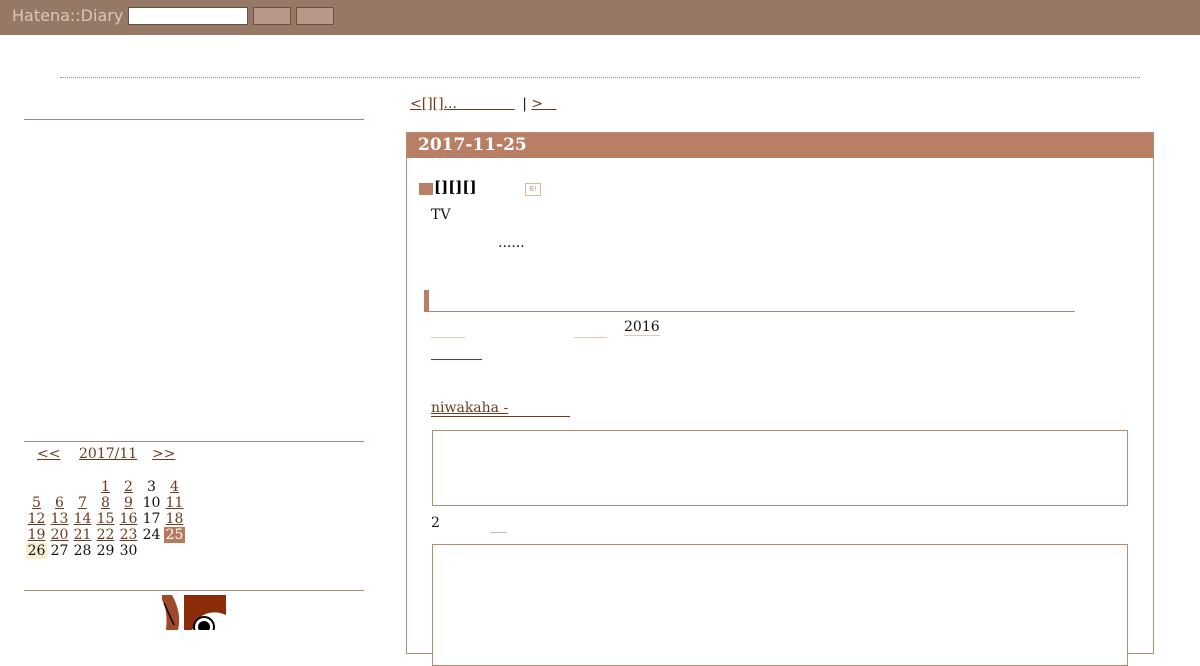  I want to click on calendar-day-link: 7, so click(82, 503).